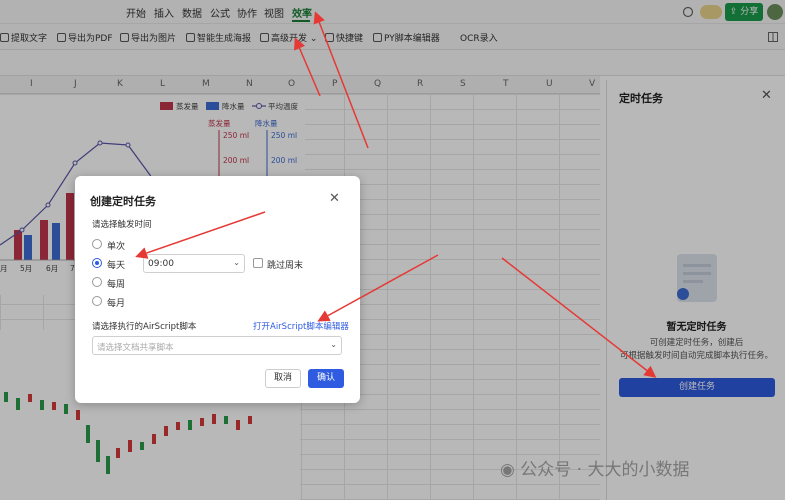 This screenshot has width=785, height=500. What do you see at coordinates (307, 67) in the screenshot?
I see `arrow-to-advanced-dev` at bounding box center [307, 67].